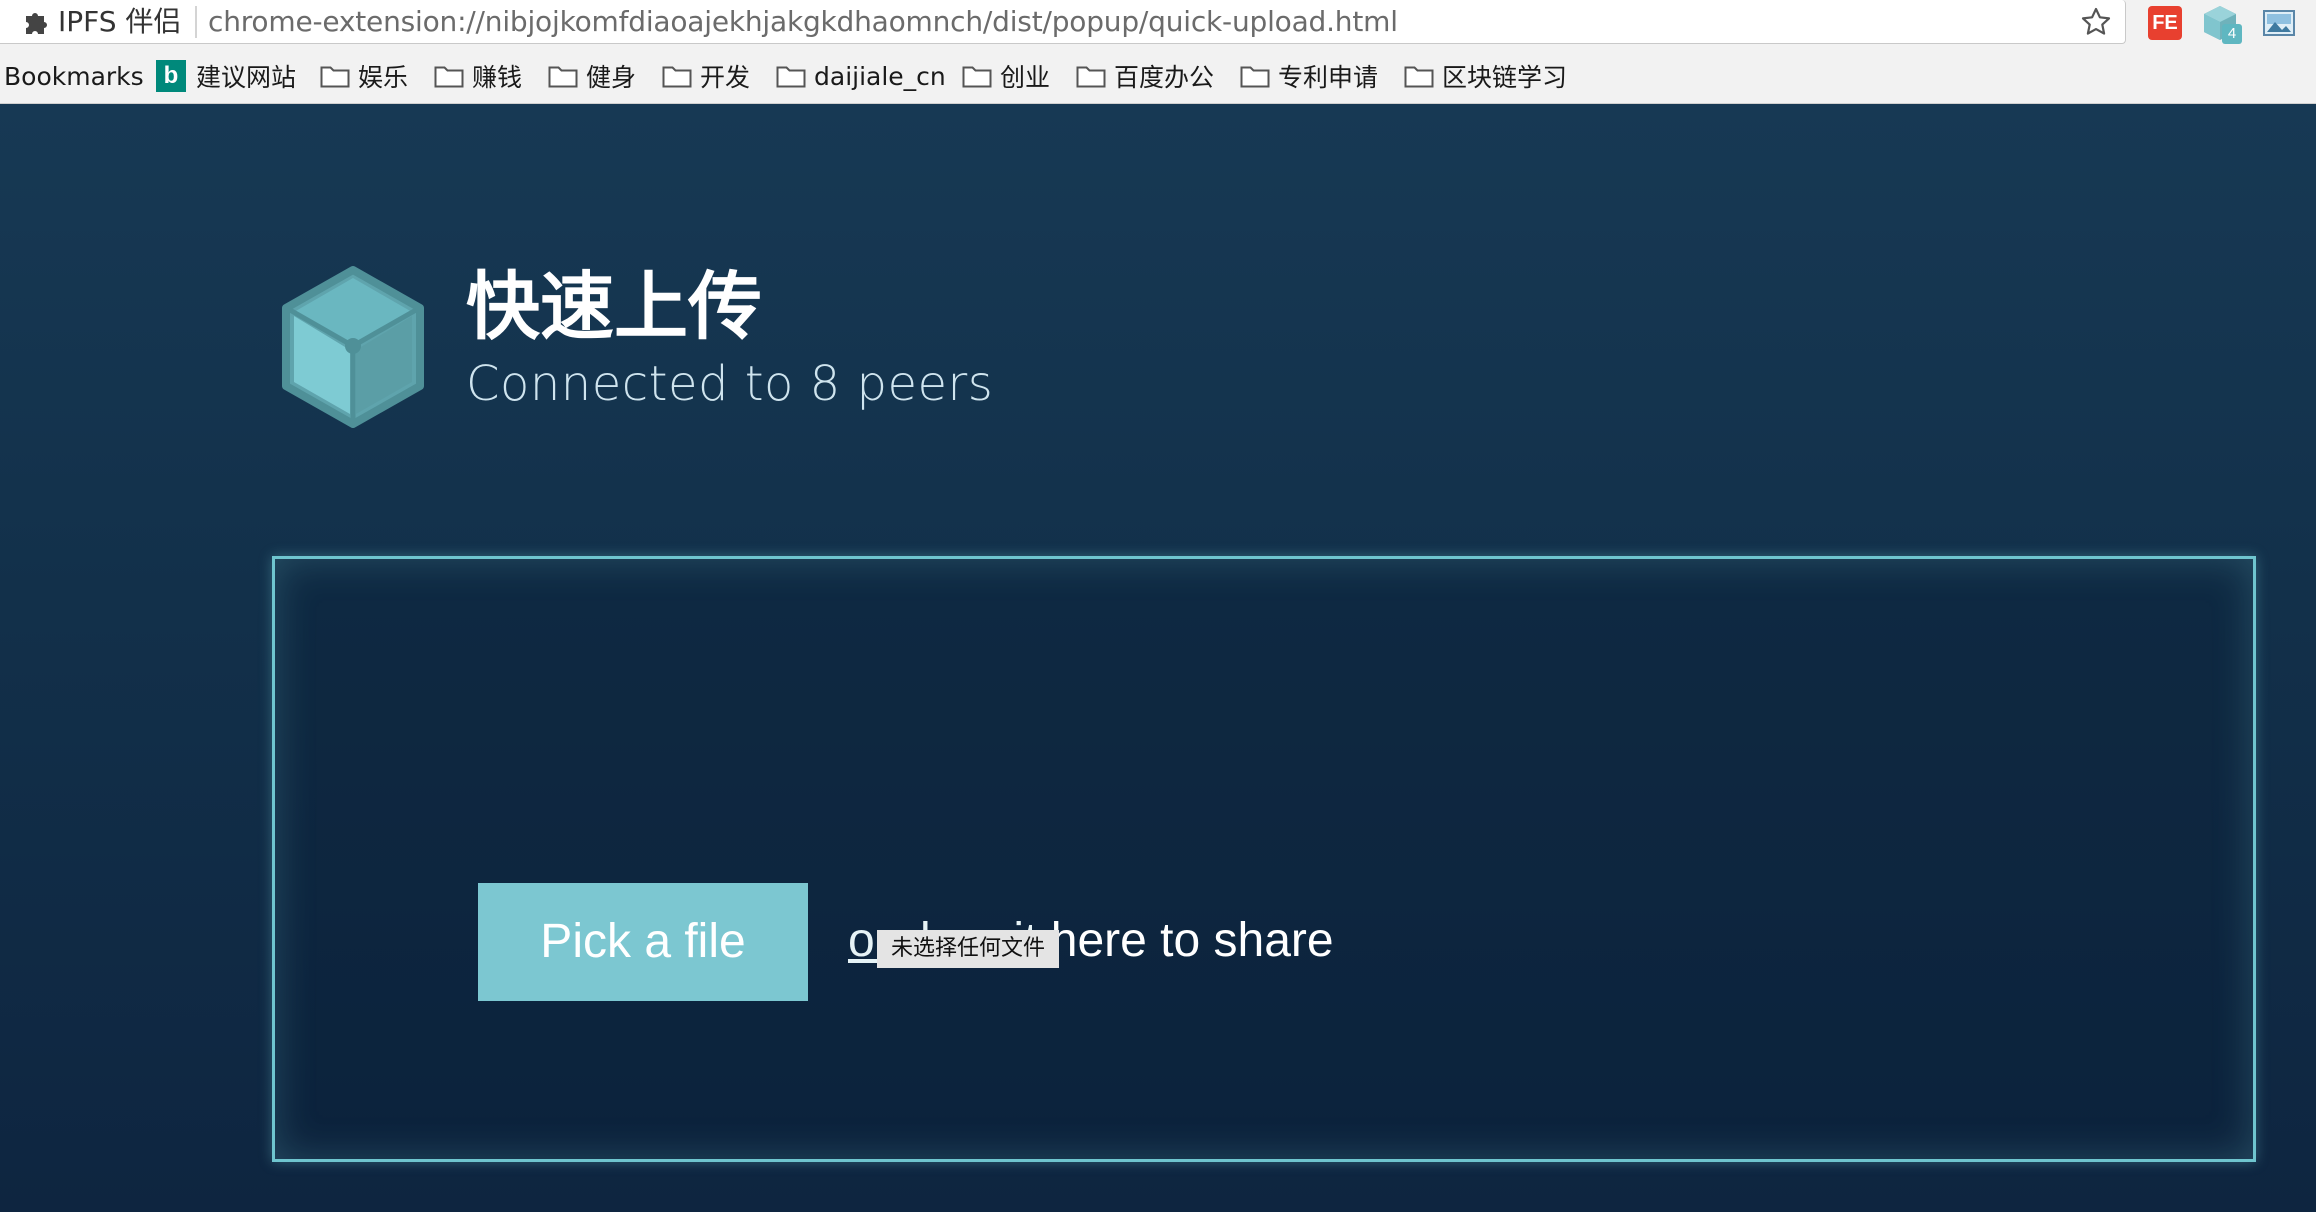 This screenshot has width=2316, height=1212. What do you see at coordinates (2232, 34) in the screenshot?
I see `extension-badge: 4` at bounding box center [2232, 34].